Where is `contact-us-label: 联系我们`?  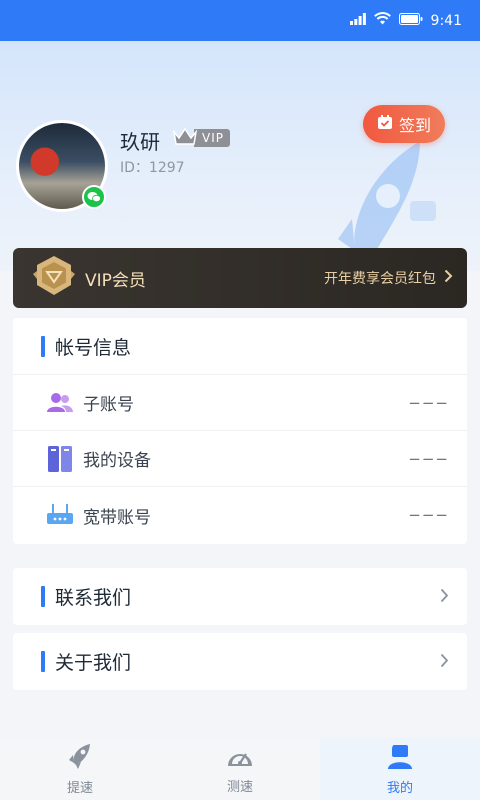
contact-us-label: 联系我们 is located at coordinates (93, 598).